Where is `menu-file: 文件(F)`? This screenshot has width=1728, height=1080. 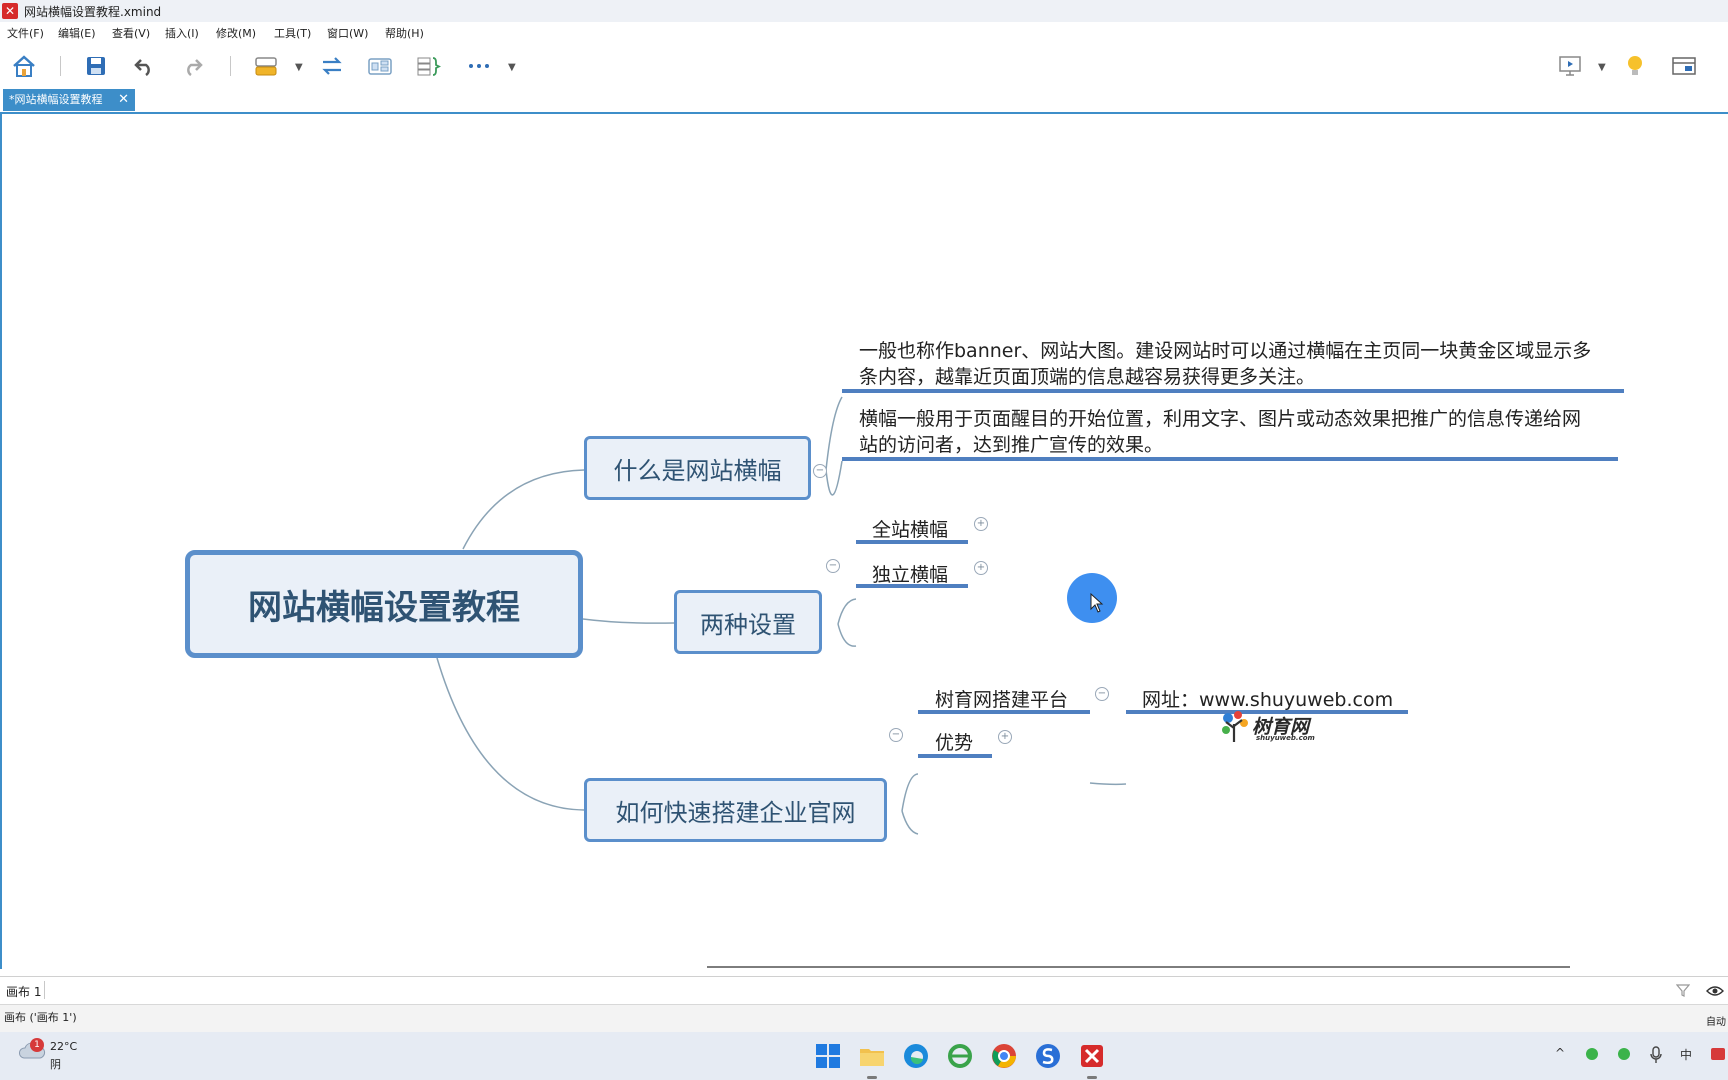 menu-file: 文件(F) is located at coordinates (25, 33).